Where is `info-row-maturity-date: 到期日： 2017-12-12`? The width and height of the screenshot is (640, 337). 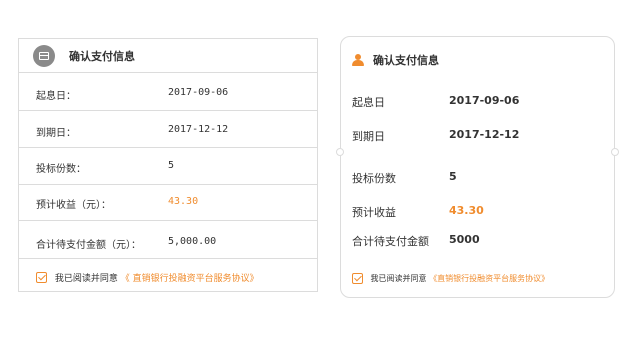 info-row-maturity-date: 到期日： 2017-12-12 is located at coordinates (168, 129).